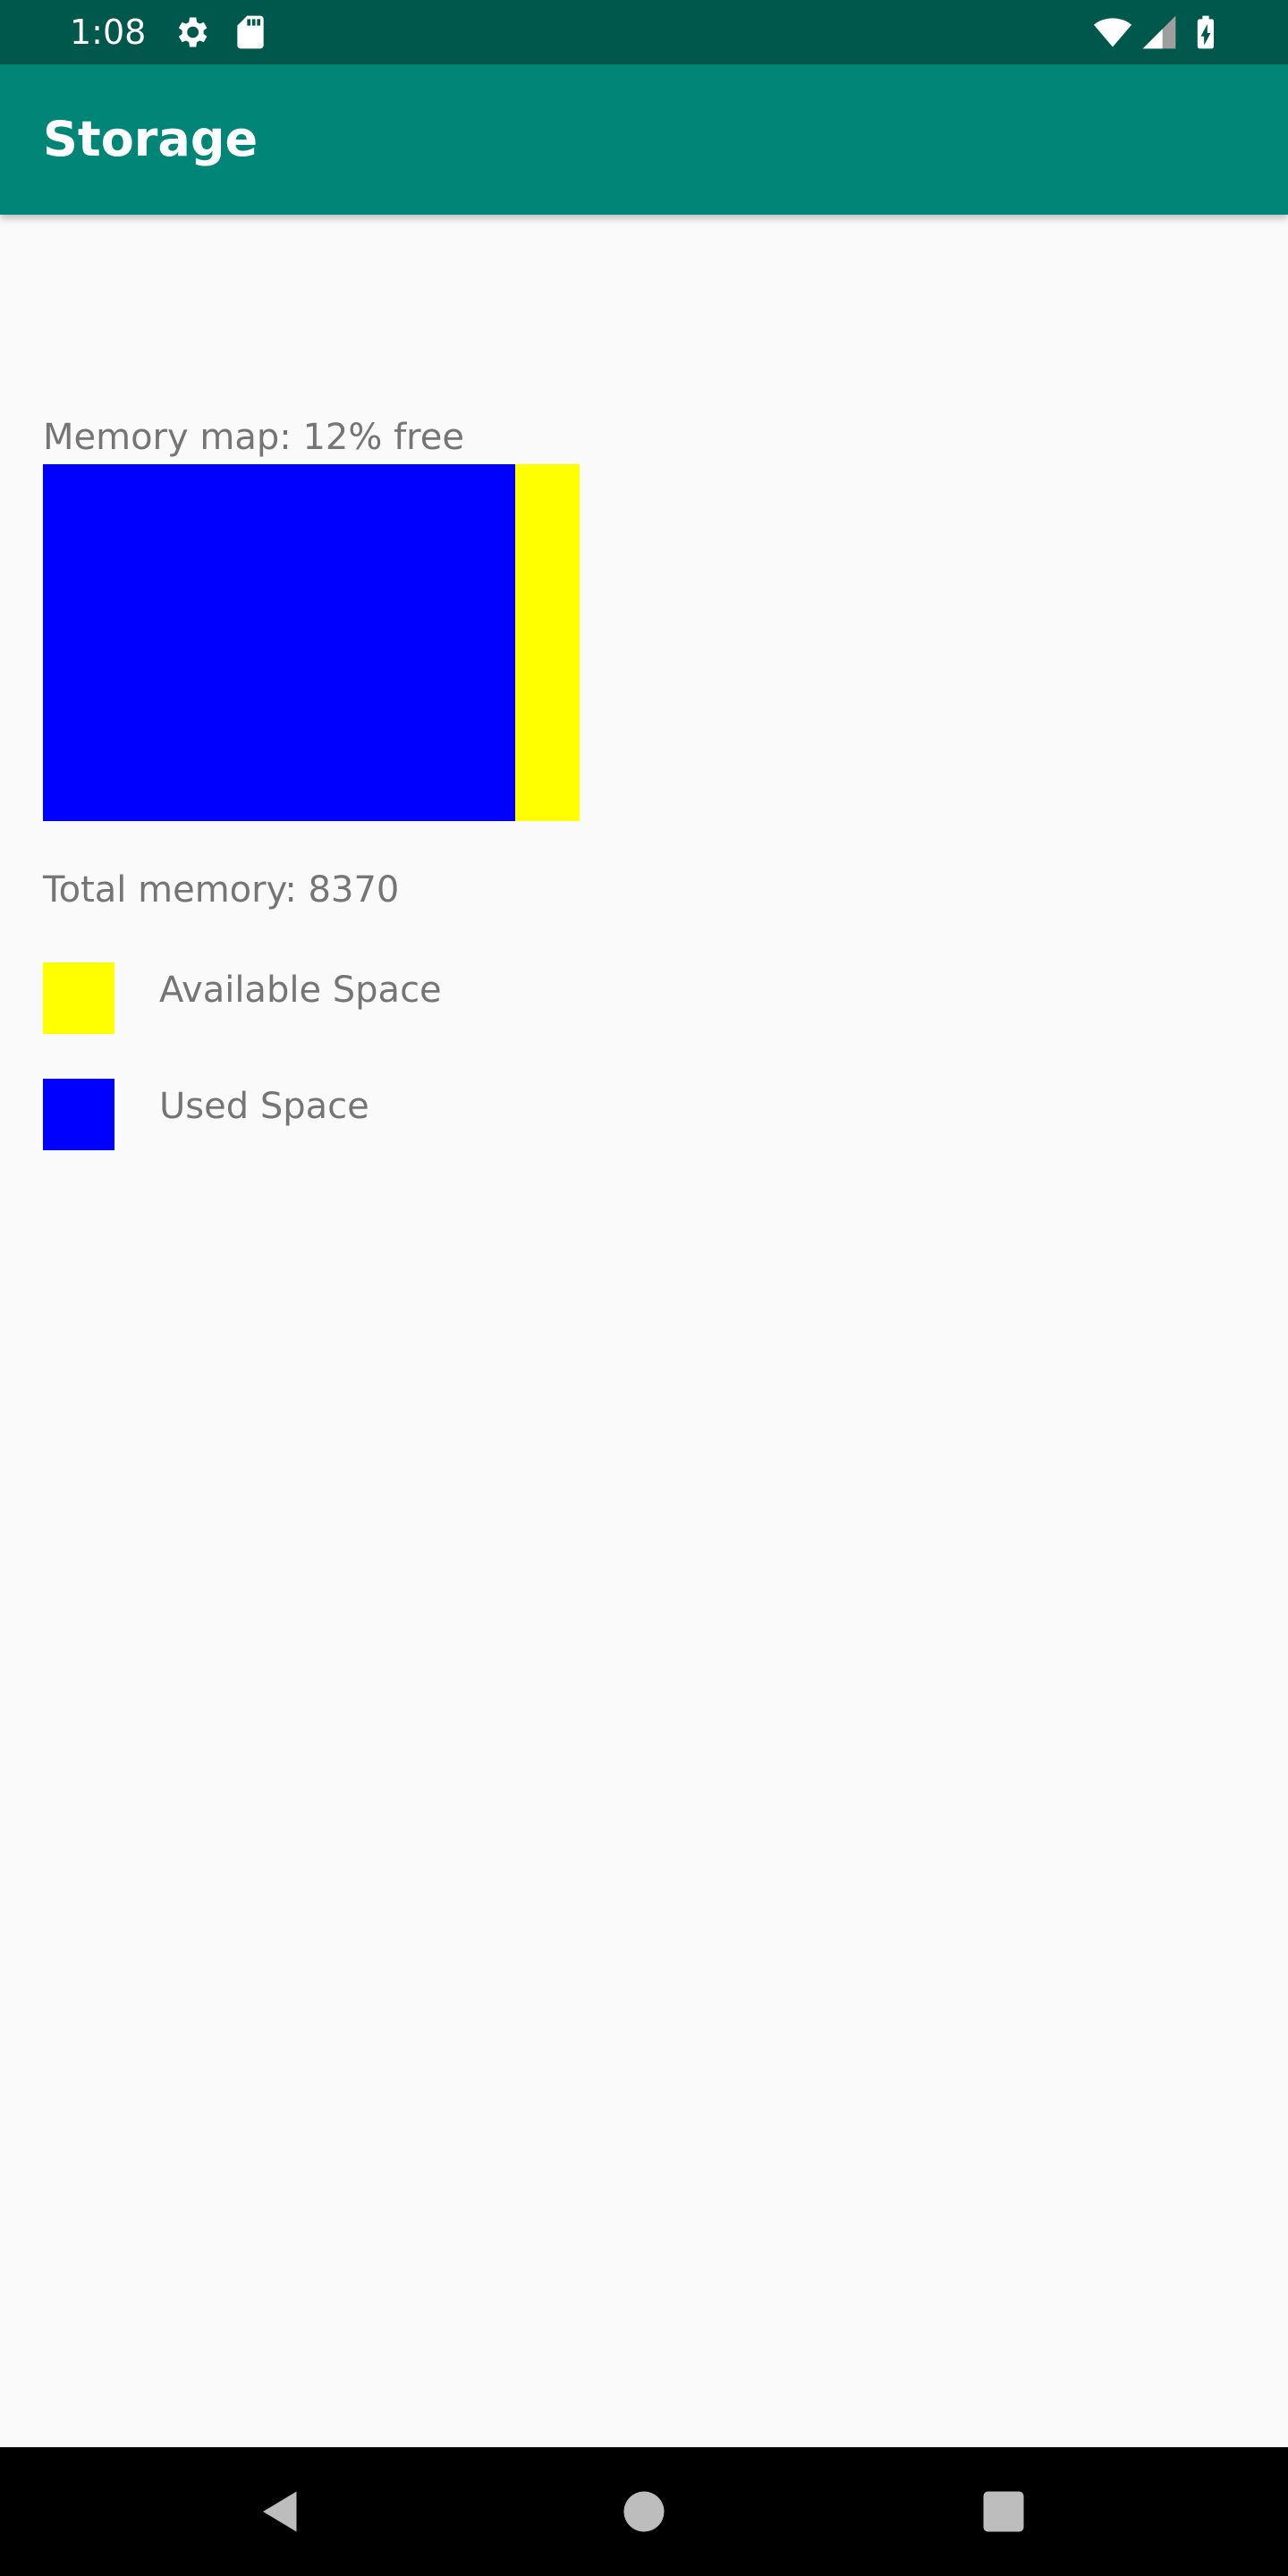  What do you see at coordinates (279, 642) in the screenshot?
I see `memory-map-used-segment` at bounding box center [279, 642].